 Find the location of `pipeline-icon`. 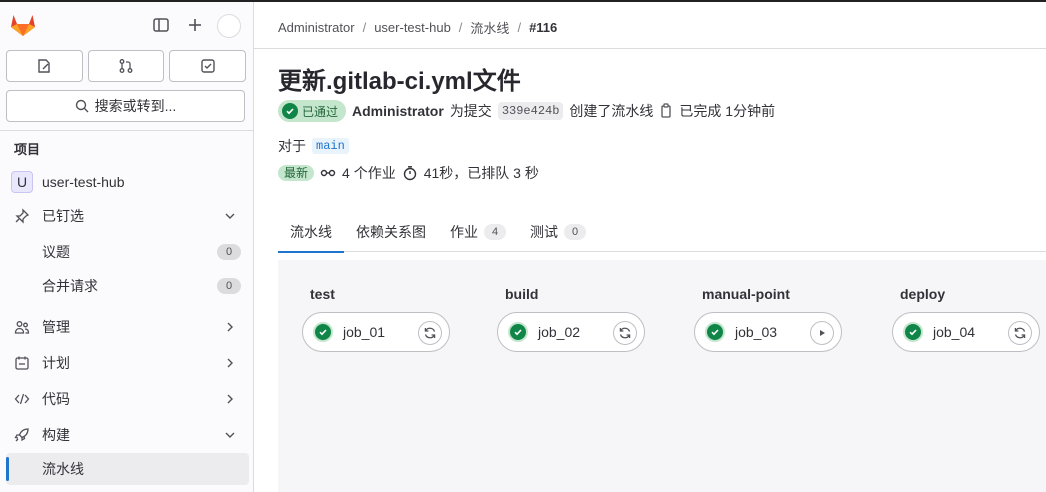

pipeline-icon is located at coordinates (328, 173).